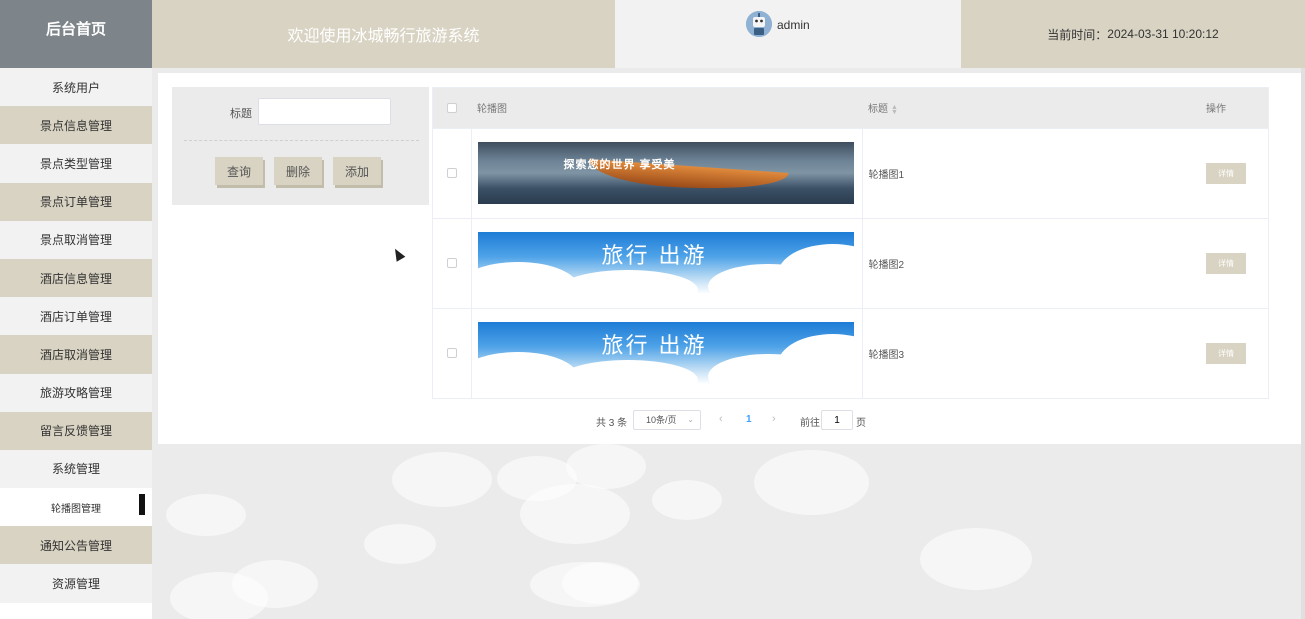 The width and height of the screenshot is (1305, 619). Describe the element at coordinates (1025, 108) in the screenshot. I see `column-header-title: 标题 ▲ ▼` at that location.